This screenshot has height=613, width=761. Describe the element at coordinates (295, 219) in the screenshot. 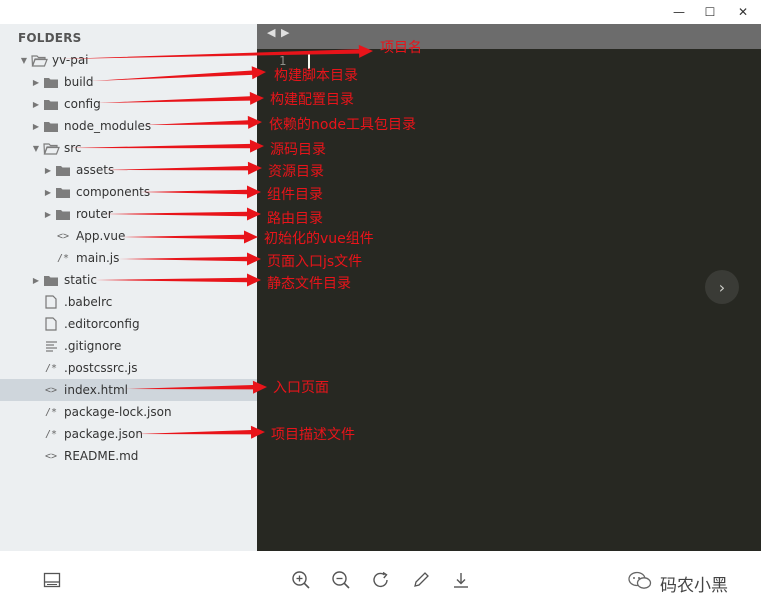

I see `annotation-label: 路由目录` at that location.